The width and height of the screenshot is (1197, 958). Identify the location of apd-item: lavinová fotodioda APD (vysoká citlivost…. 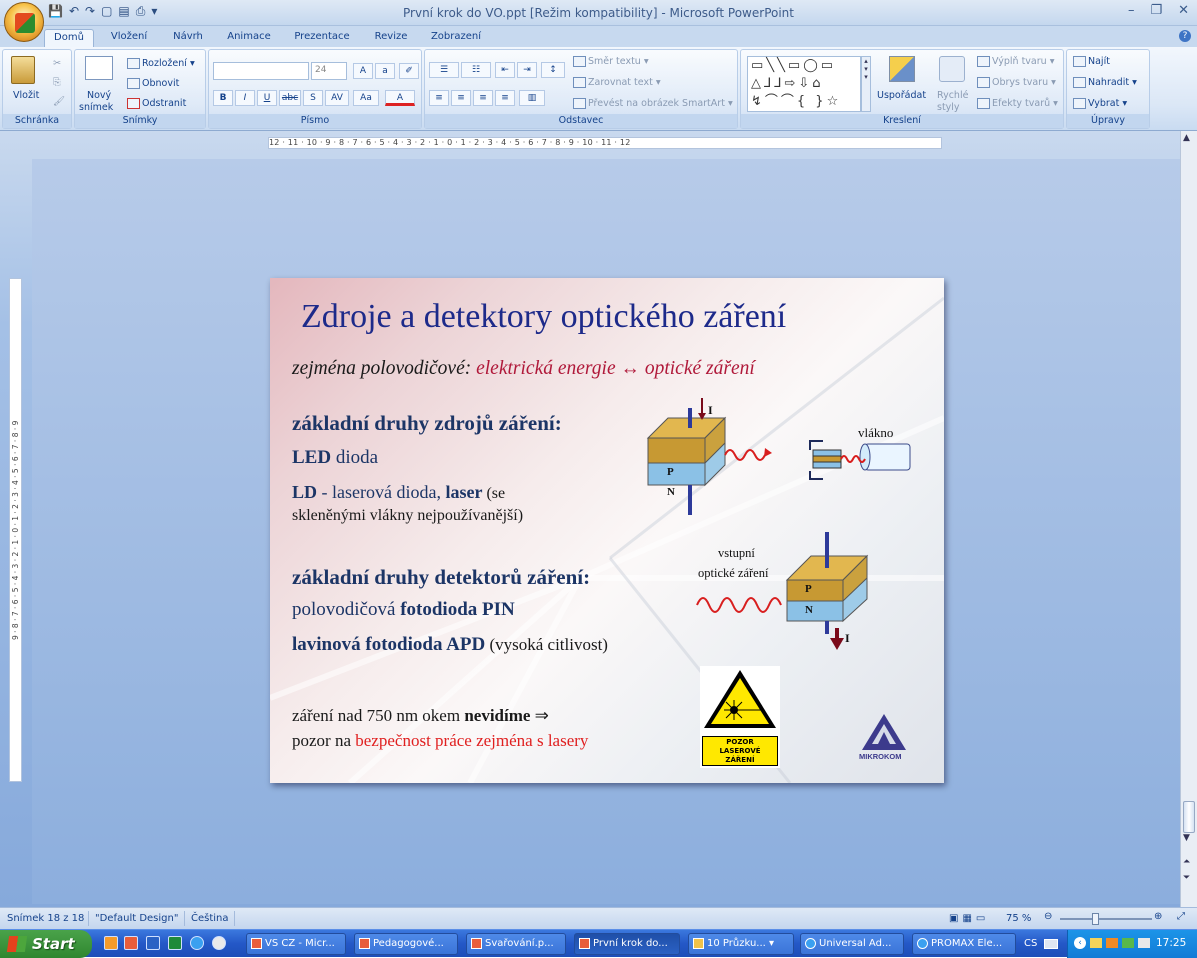
(450, 645).